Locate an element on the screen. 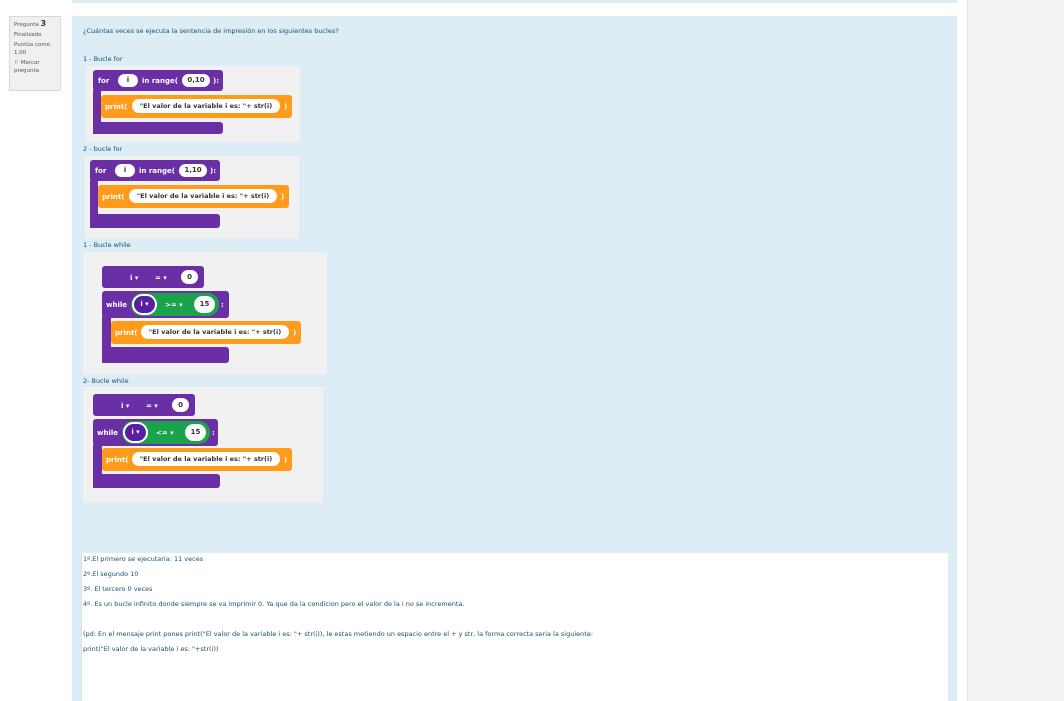 The image size is (1064, 701). top-strip is located at coordinates (514, 1).